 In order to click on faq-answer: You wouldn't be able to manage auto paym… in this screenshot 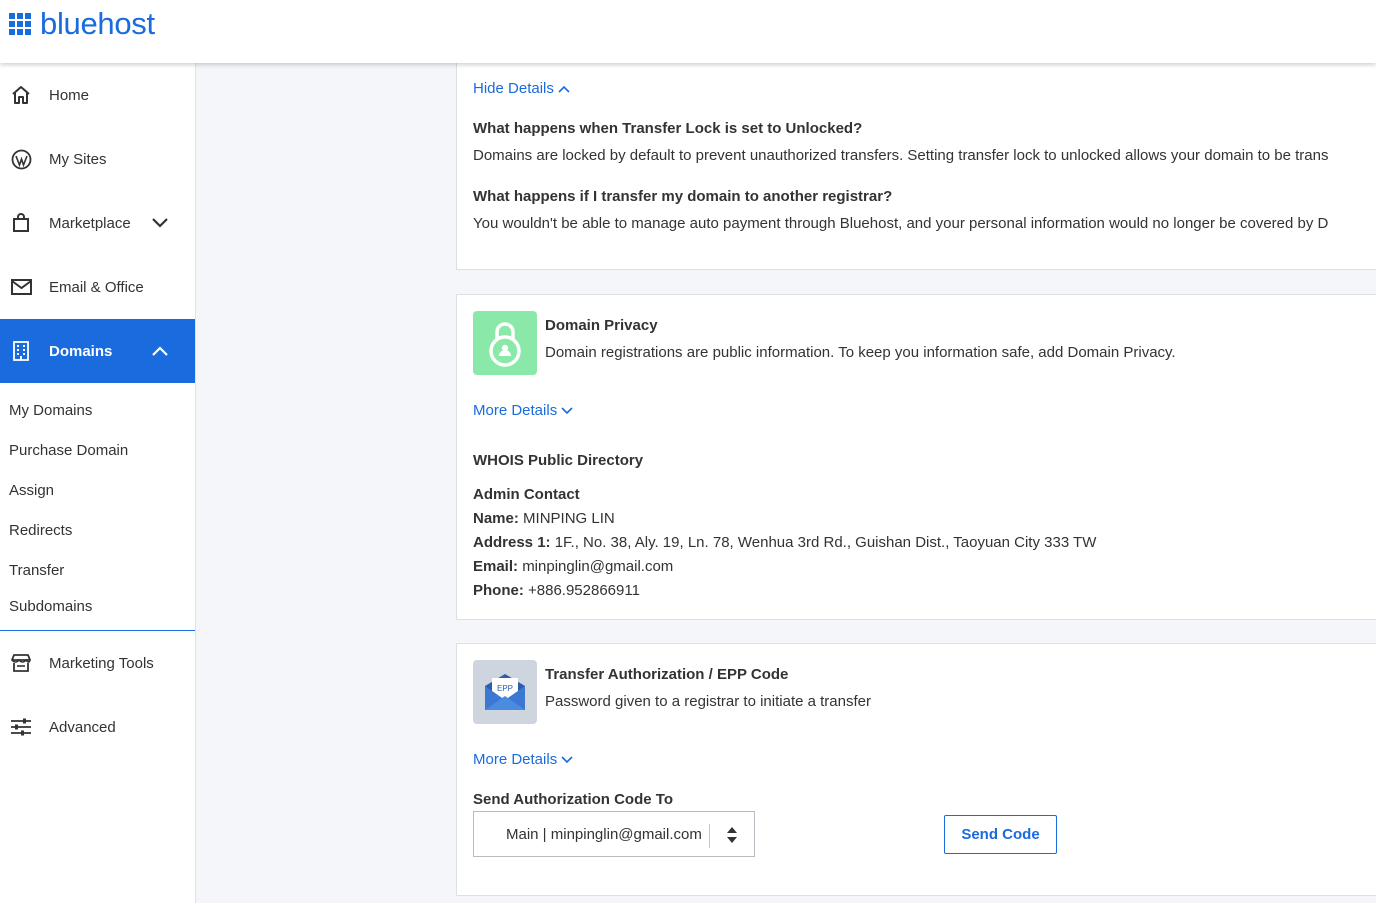, I will do `click(901, 223)`.